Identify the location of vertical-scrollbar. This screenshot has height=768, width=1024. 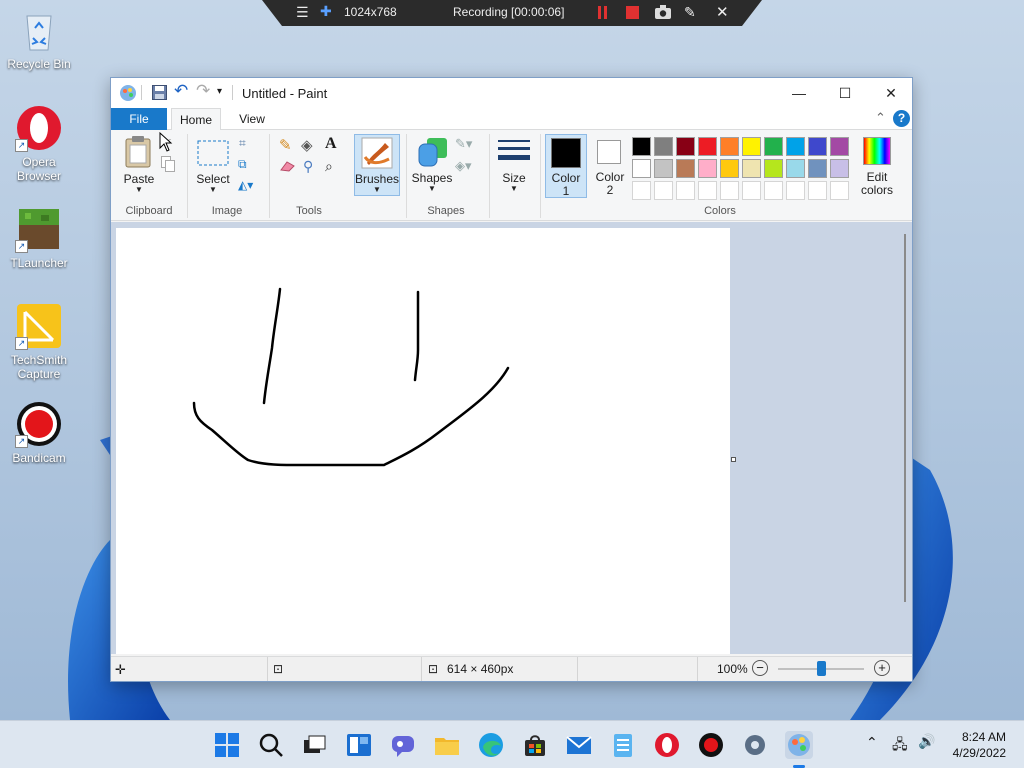
(905, 418).